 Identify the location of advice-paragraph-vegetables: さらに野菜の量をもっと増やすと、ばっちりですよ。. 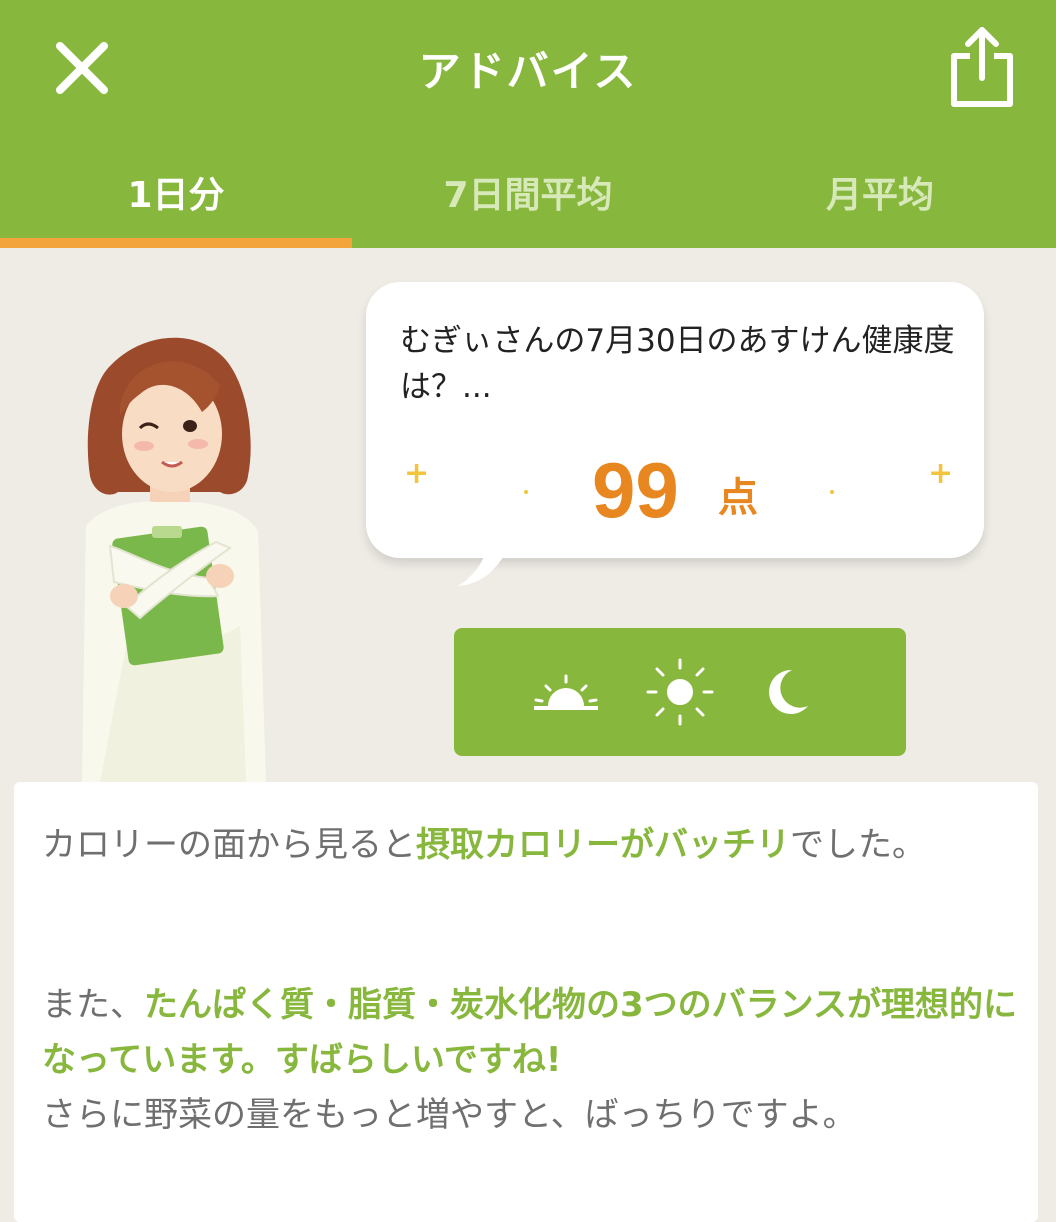
(449, 1115).